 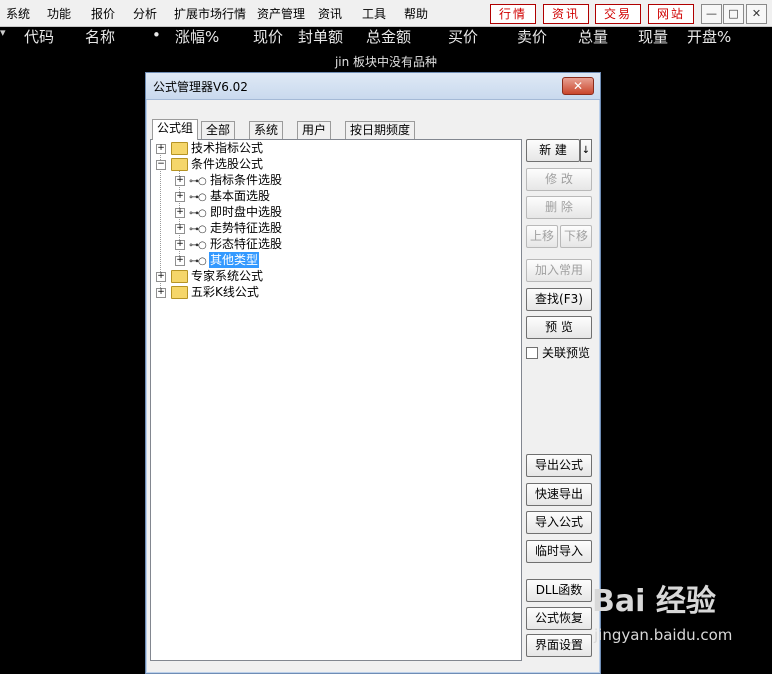 What do you see at coordinates (559, 522) in the screenshot?
I see `import-formula-button: 导入公式` at bounding box center [559, 522].